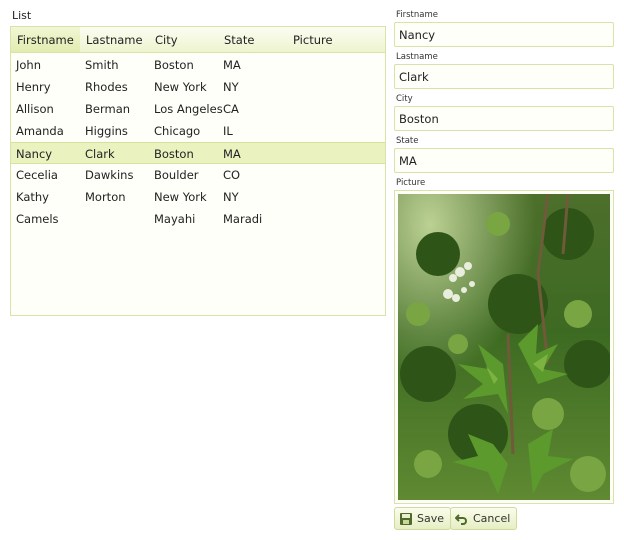 This screenshot has width=624, height=540. What do you see at coordinates (34, 154) in the screenshot?
I see `cell-firstname: Nancy` at bounding box center [34, 154].